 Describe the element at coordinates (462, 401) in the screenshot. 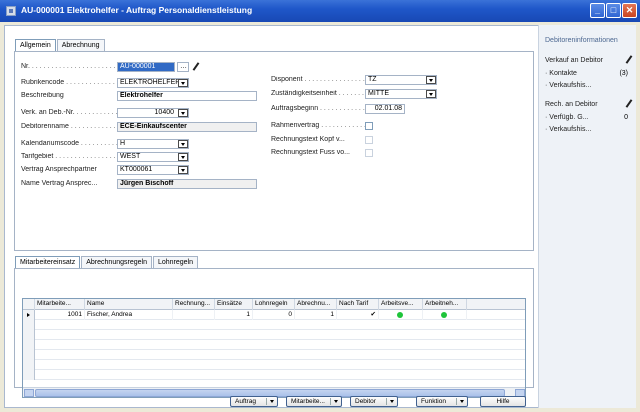

I see `chevron-down-icon` at that location.